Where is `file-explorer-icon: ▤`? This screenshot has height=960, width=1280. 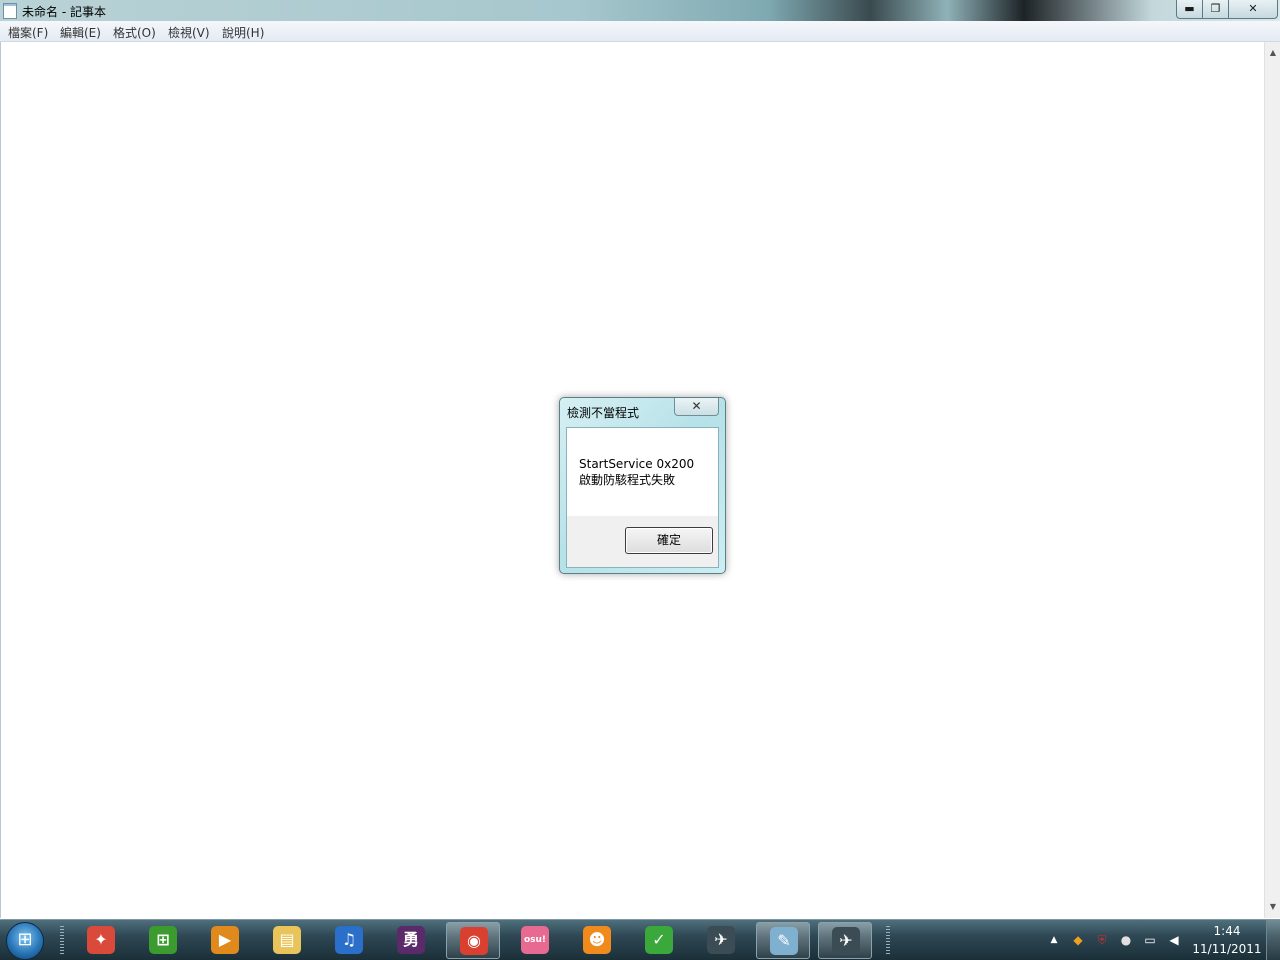
file-explorer-icon: ▤ is located at coordinates (287, 940).